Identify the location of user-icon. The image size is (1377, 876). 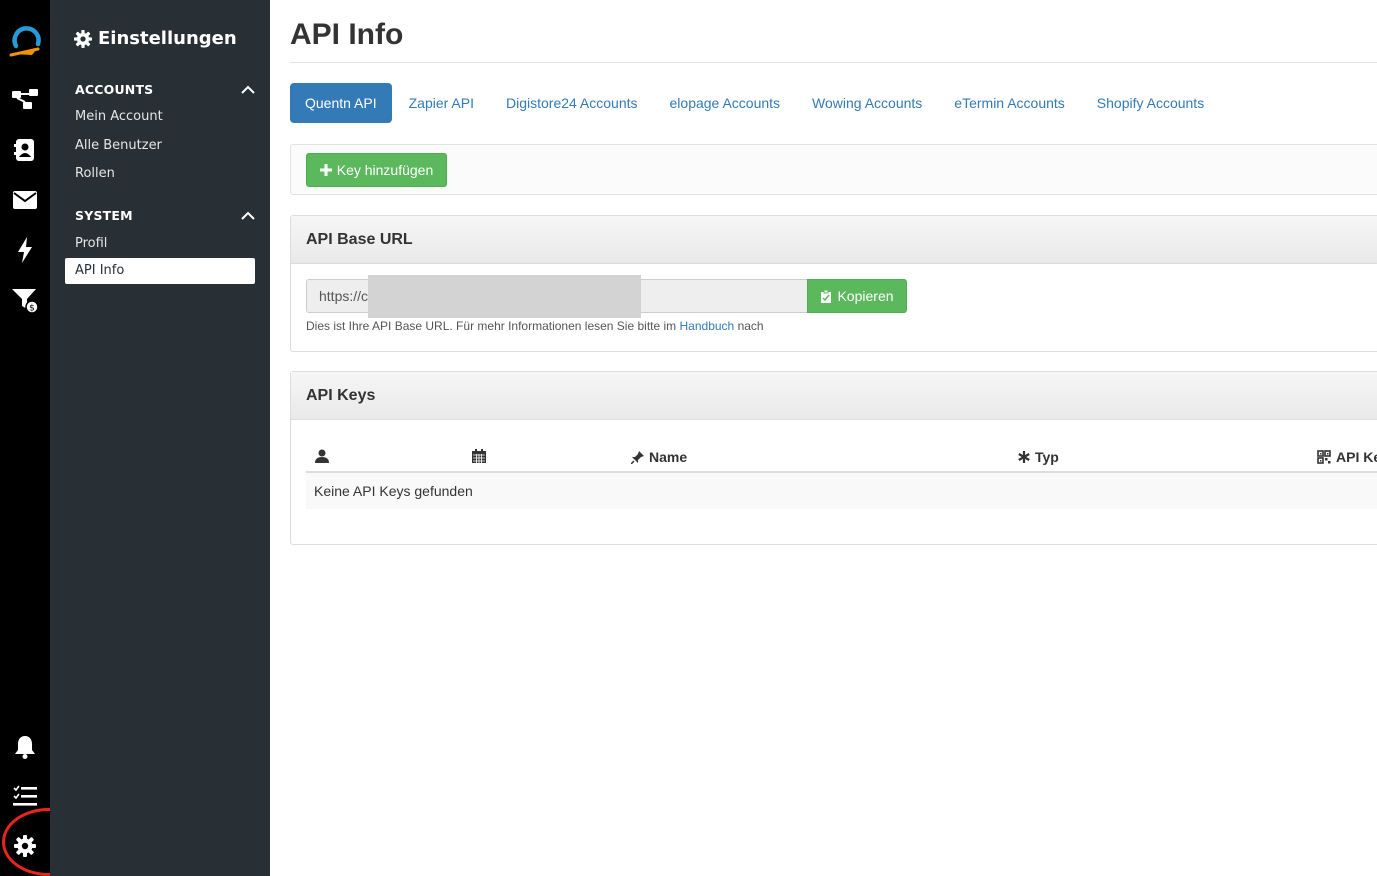
(322, 456).